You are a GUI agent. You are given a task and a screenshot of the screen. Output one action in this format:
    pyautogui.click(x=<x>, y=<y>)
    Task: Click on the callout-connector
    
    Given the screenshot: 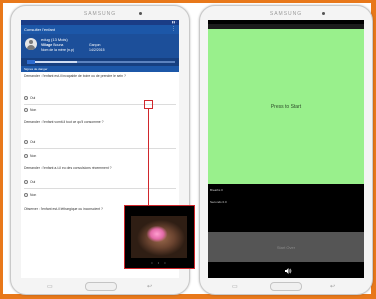 What is the action you would take?
    pyautogui.click(x=148, y=157)
    